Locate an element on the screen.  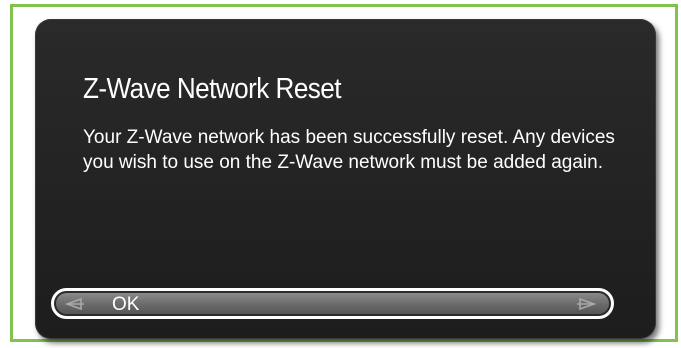
arrow-right-icon is located at coordinates (587, 304).